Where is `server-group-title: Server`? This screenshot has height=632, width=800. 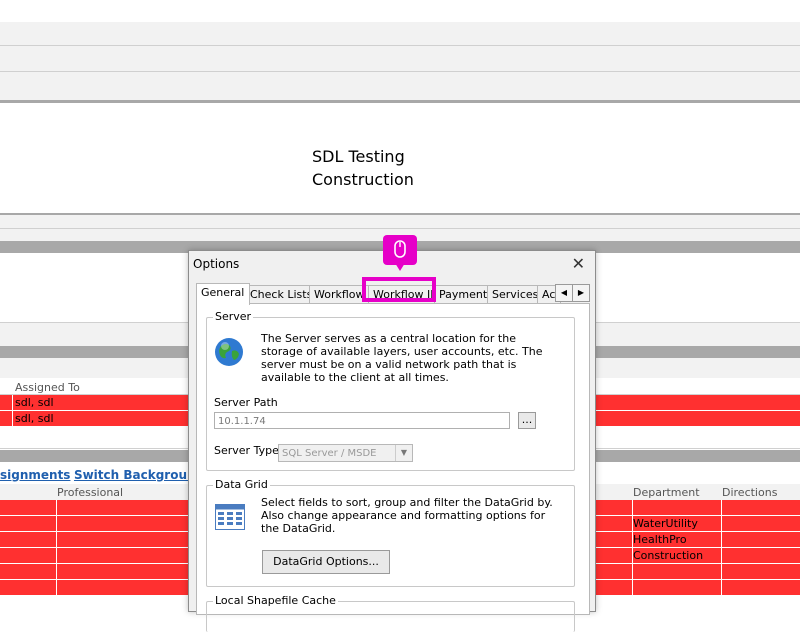 server-group-title: Server is located at coordinates (233, 316).